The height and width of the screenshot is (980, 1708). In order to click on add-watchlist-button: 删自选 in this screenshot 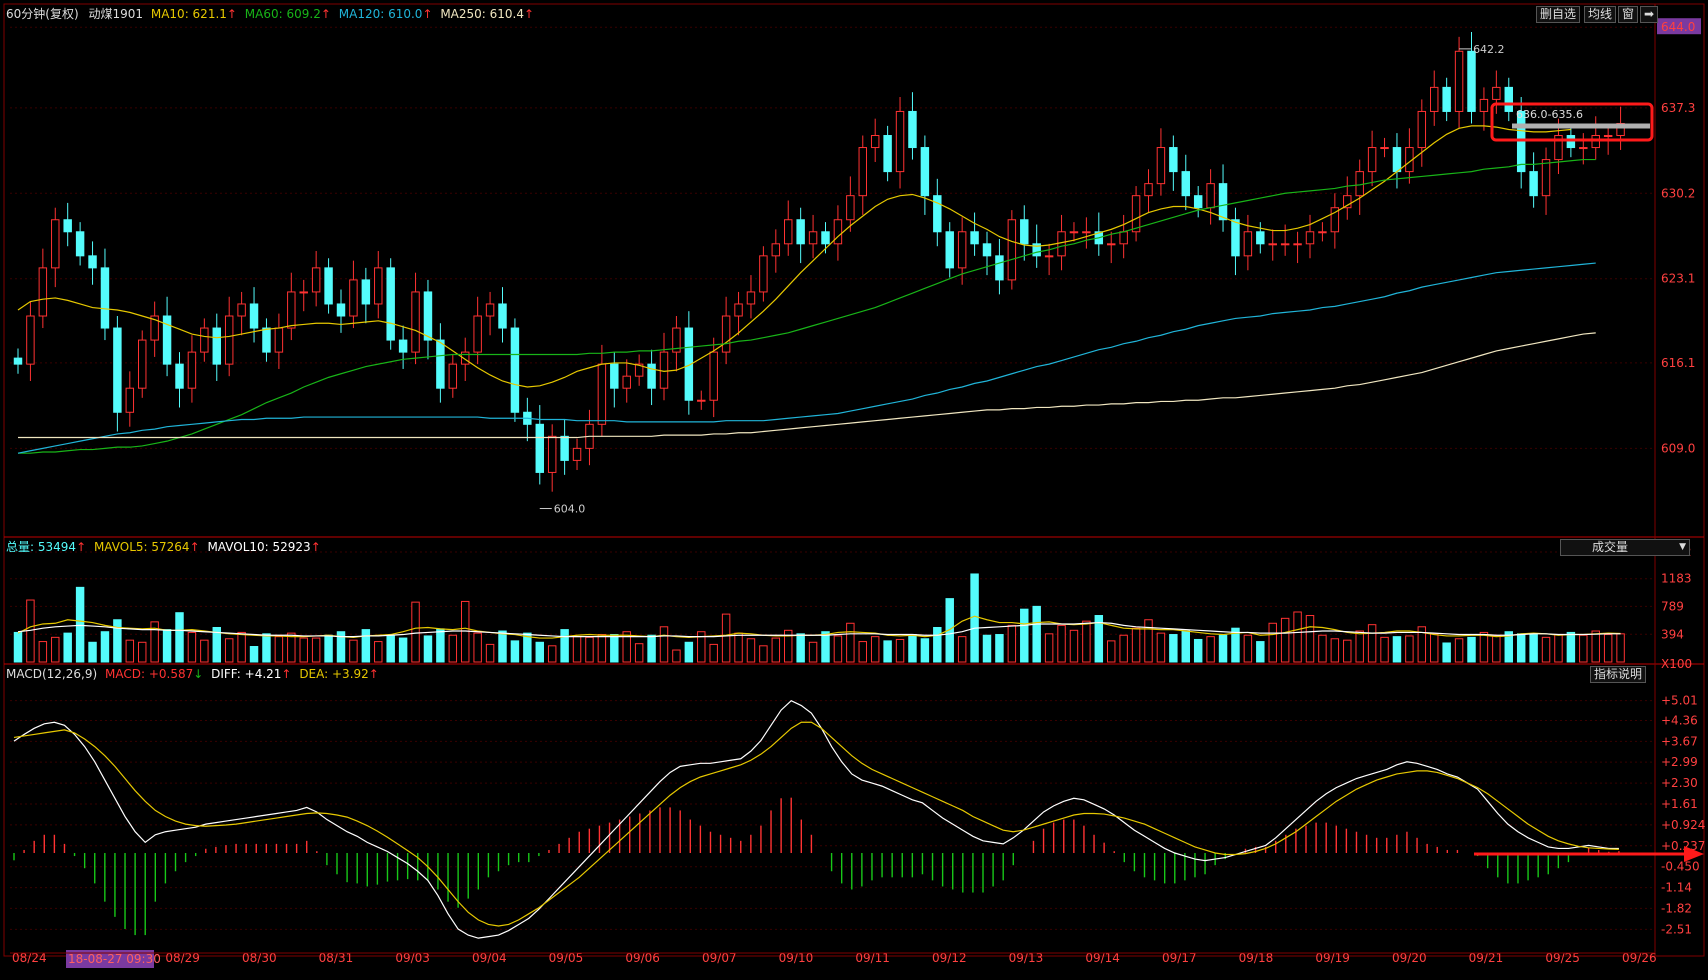, I will do `click(1558, 14)`.